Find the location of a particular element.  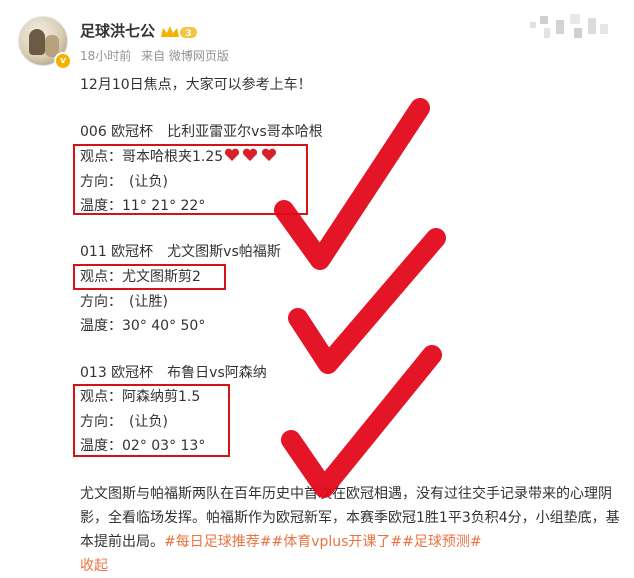

post-meta: 18小时前 来自 微博网页版 is located at coordinates (157, 55).